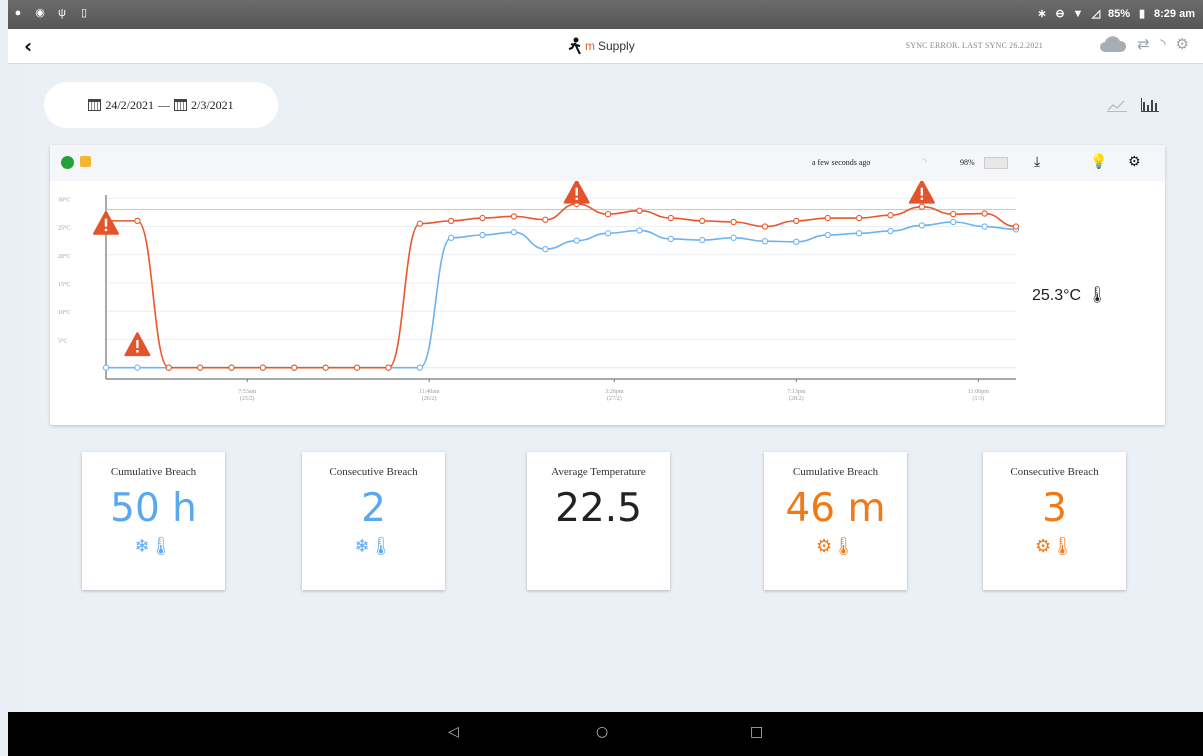  What do you see at coordinates (153, 521) in the screenshot?
I see `stat-card: Cumulative Breach 50 h ❄🌡` at bounding box center [153, 521].